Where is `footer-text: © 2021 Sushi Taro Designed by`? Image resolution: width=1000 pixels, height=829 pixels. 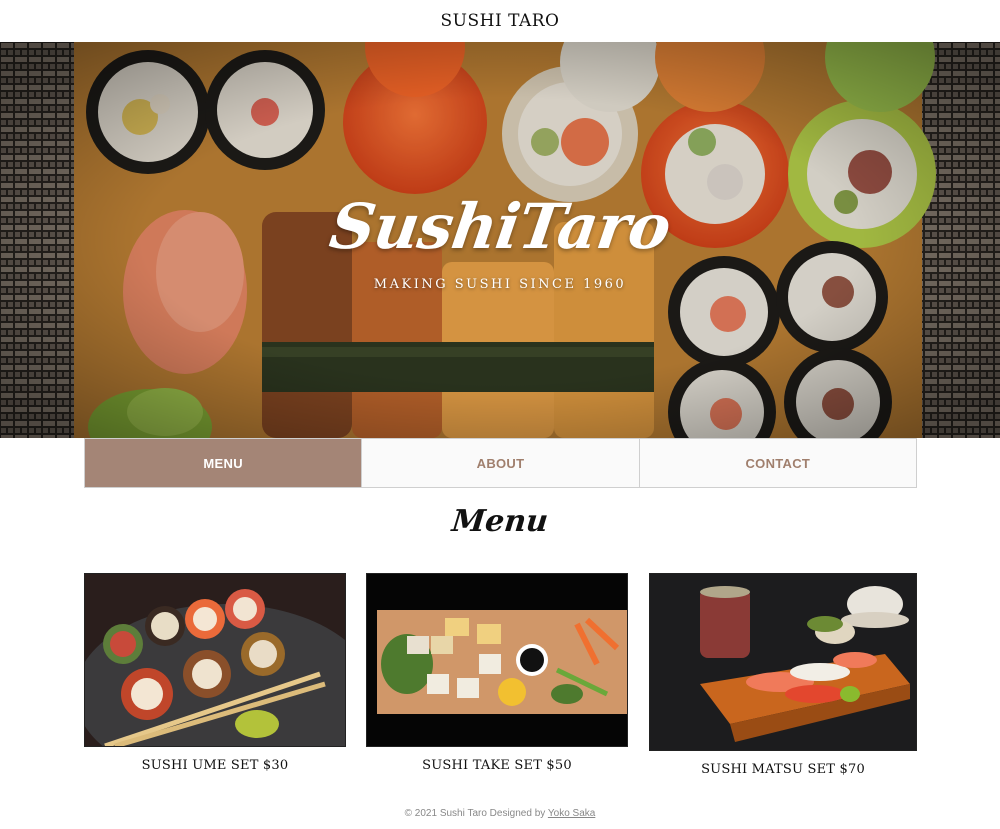
footer-text: © 2021 Sushi Taro Designed by is located at coordinates (475, 813).